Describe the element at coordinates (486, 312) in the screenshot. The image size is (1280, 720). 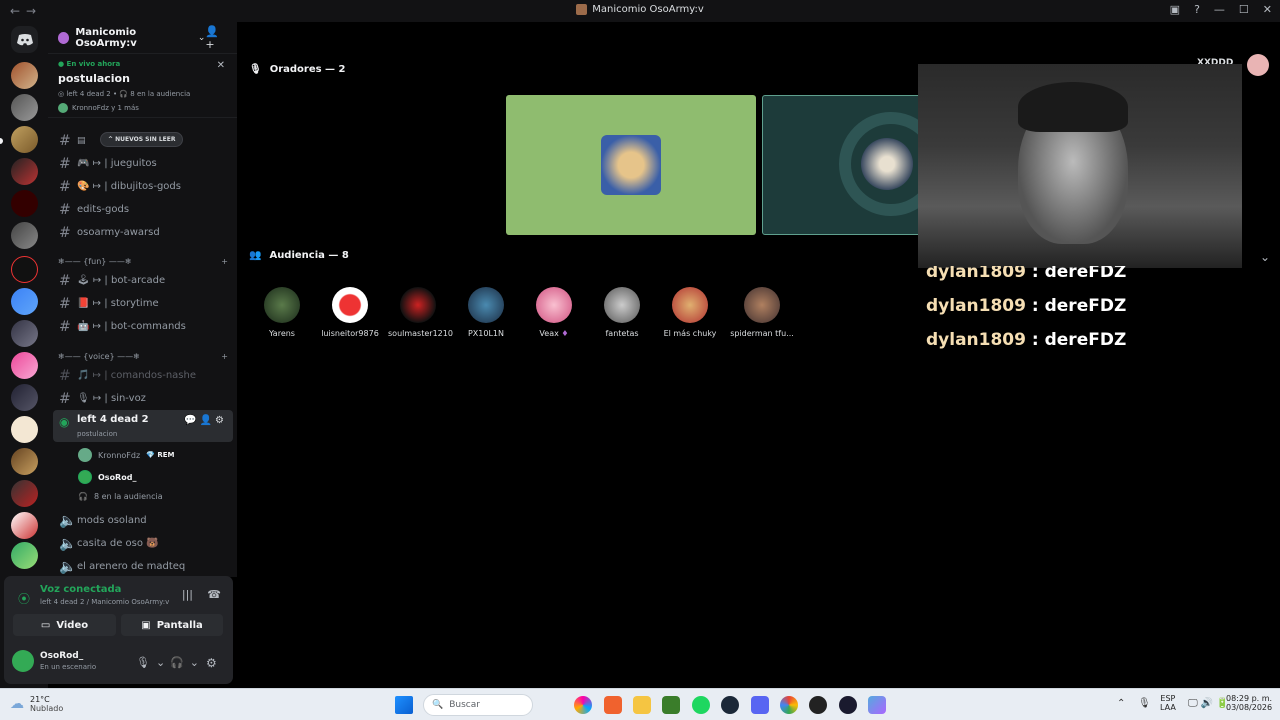
I see `audience-member: PX10L1N` at that location.